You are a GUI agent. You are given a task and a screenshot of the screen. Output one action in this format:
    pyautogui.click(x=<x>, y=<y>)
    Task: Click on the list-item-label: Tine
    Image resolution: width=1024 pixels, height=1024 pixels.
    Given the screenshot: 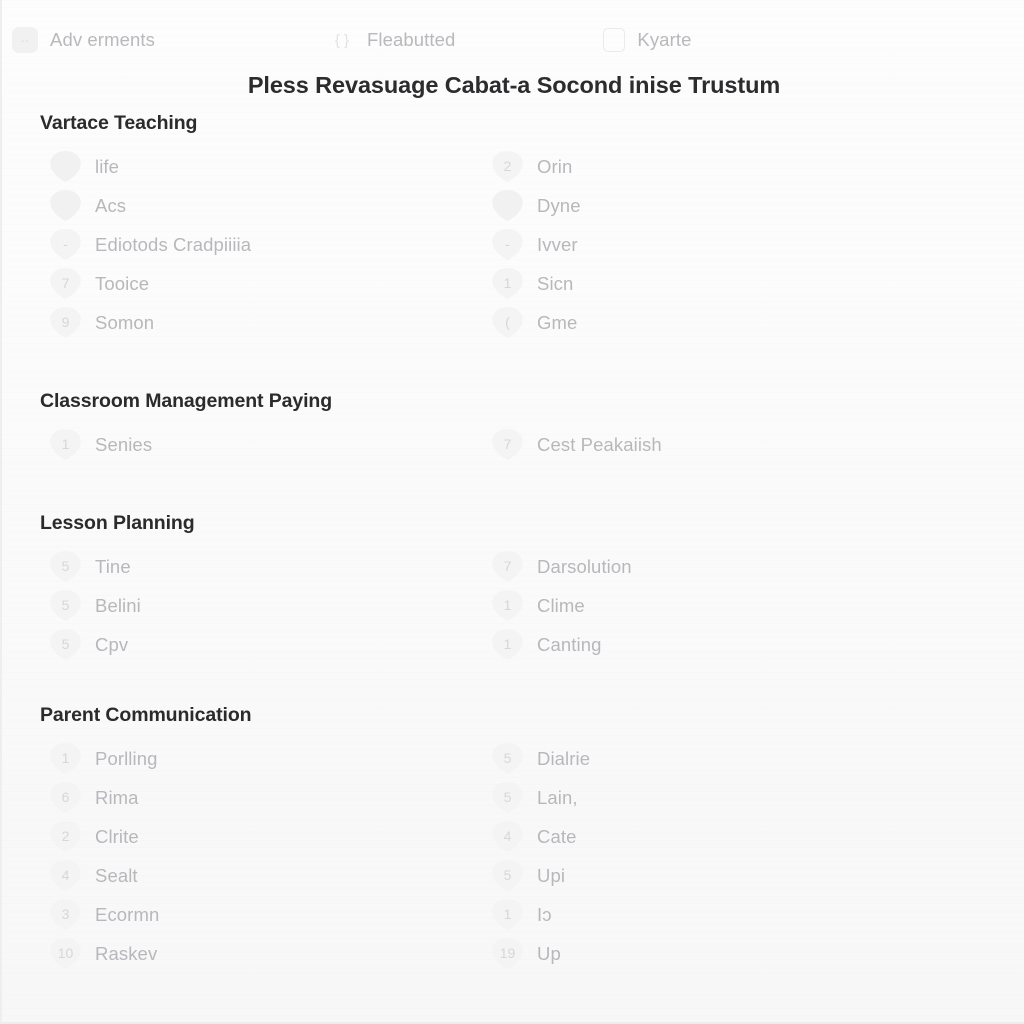 What is the action you would take?
    pyautogui.click(x=113, y=566)
    